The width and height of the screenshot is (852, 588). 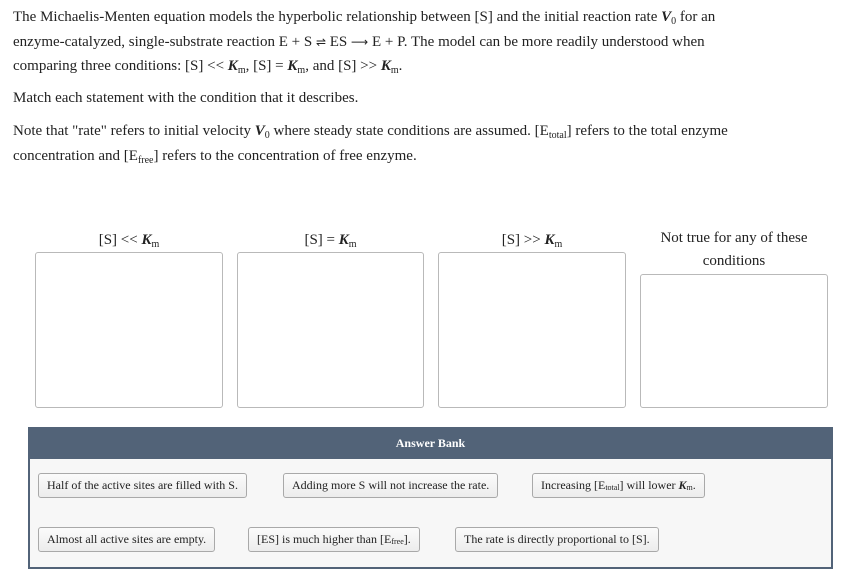 I want to click on answer-chip-sites-empty: Almost all active sites are empty., so click(x=127, y=539).